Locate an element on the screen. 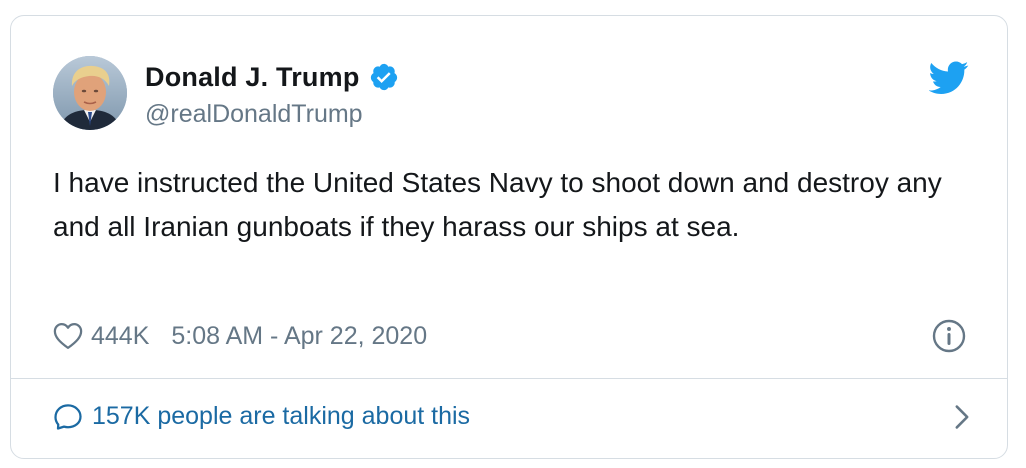 The width and height of the screenshot is (1026, 468). twitter-bird-icon is located at coordinates (949, 78).